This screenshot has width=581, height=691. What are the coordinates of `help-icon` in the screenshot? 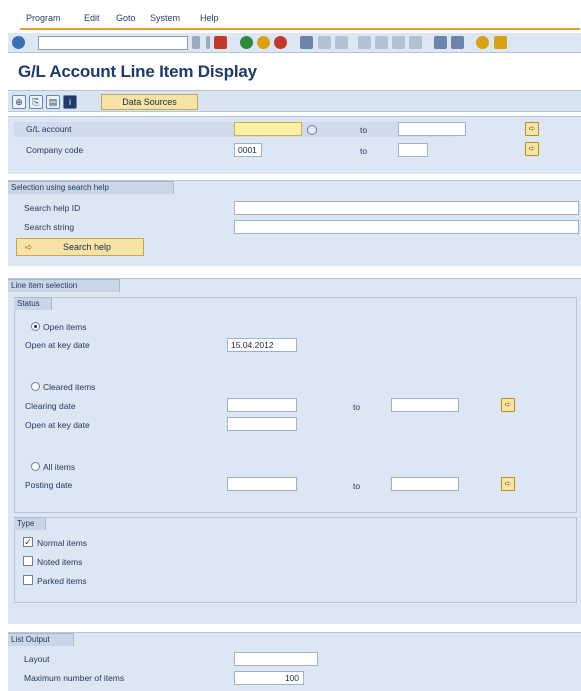 It's located at (482, 42).